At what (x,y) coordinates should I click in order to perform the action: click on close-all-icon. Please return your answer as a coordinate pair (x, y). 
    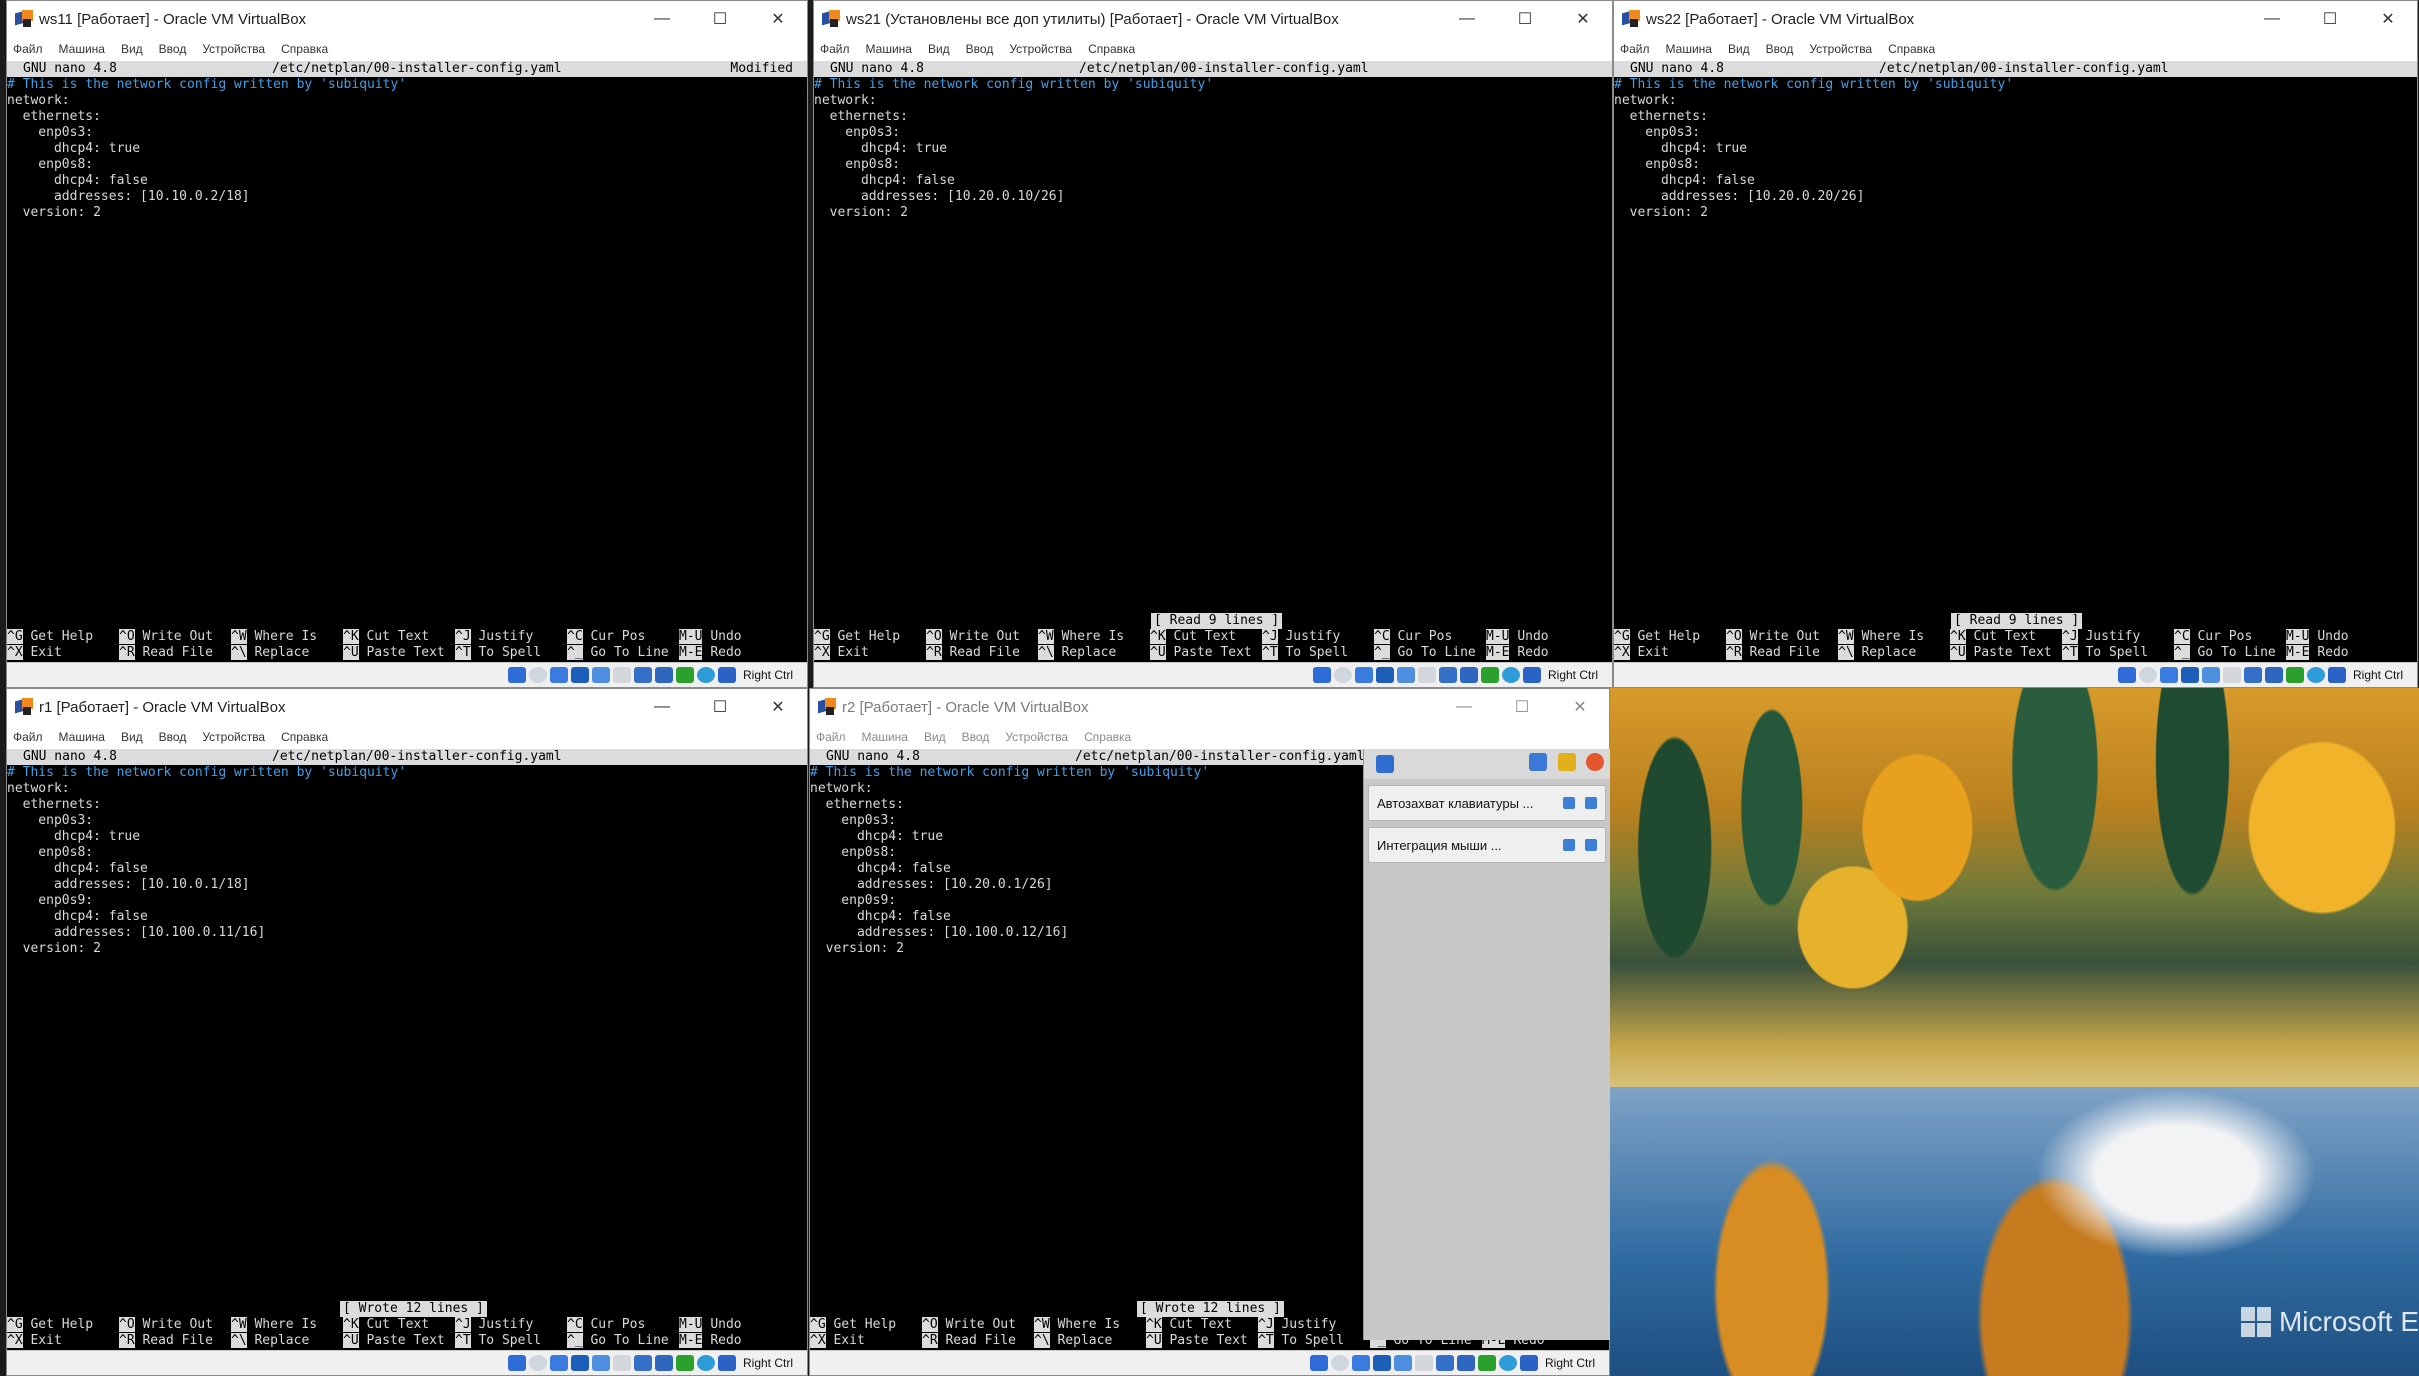
    Looking at the image, I should click on (1595, 761).